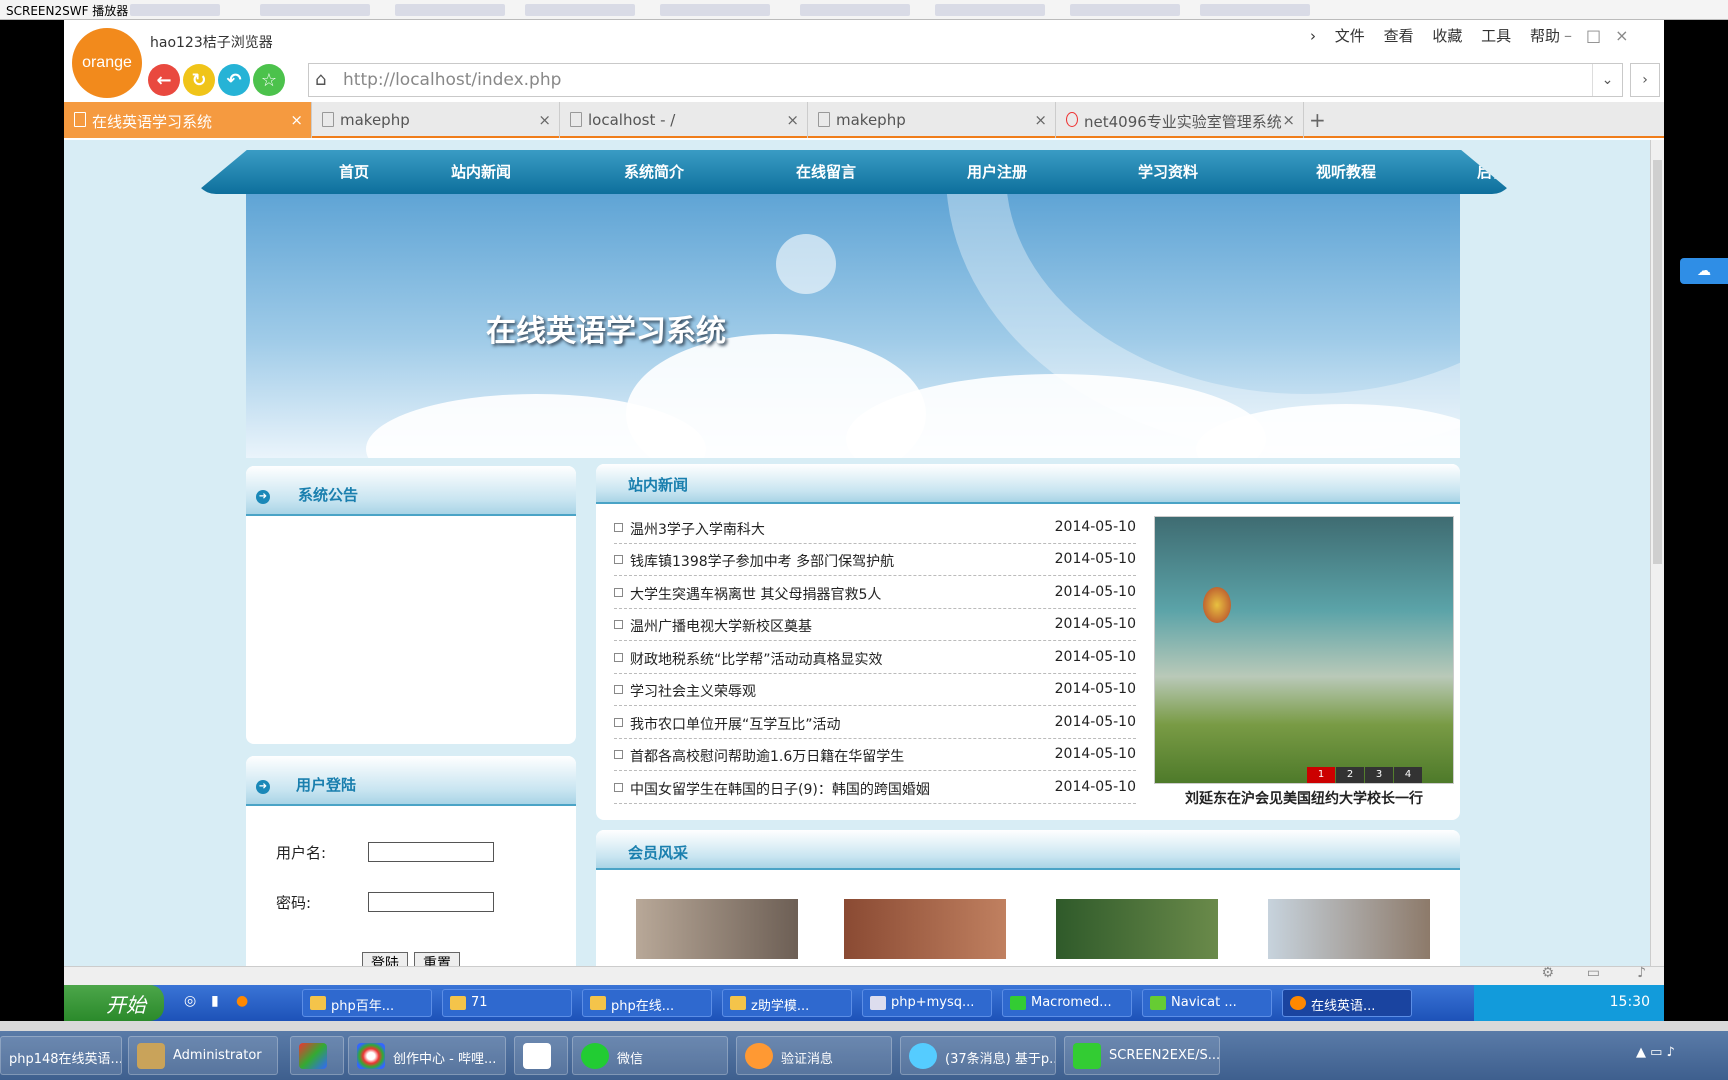  What do you see at coordinates (755, 594) in the screenshot?
I see `news-title-text: 大学生突遇车祸离世 其父母捐器官救5人` at bounding box center [755, 594].